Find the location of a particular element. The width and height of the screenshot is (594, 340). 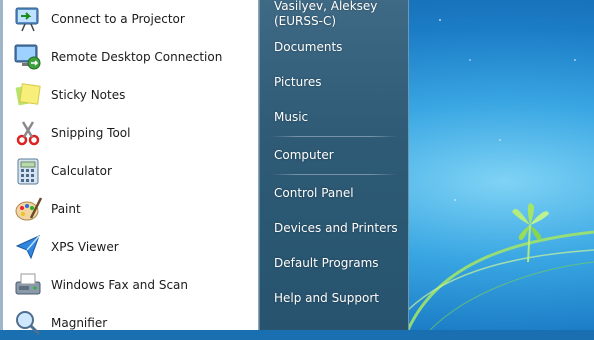

program-paint: Paint is located at coordinates (132, 209).